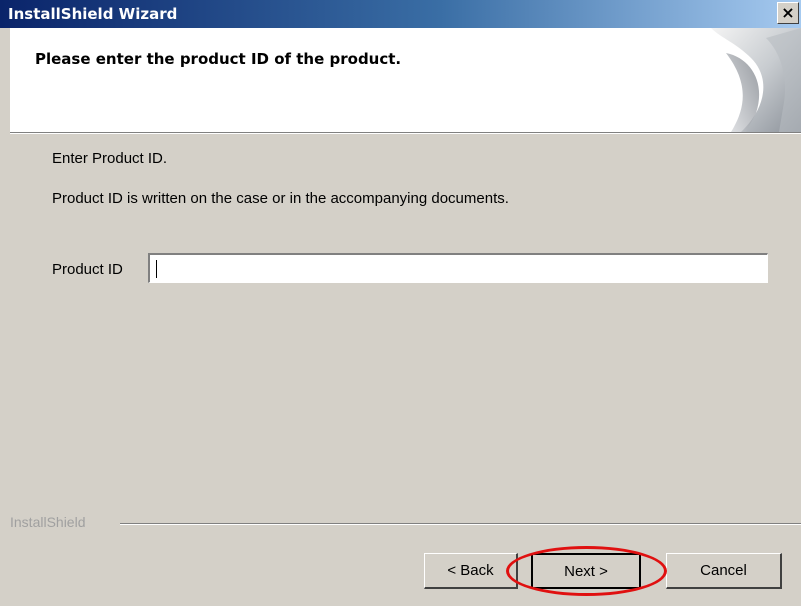 This screenshot has width=801, height=606. I want to click on next-button-label: Next >, so click(586, 571).